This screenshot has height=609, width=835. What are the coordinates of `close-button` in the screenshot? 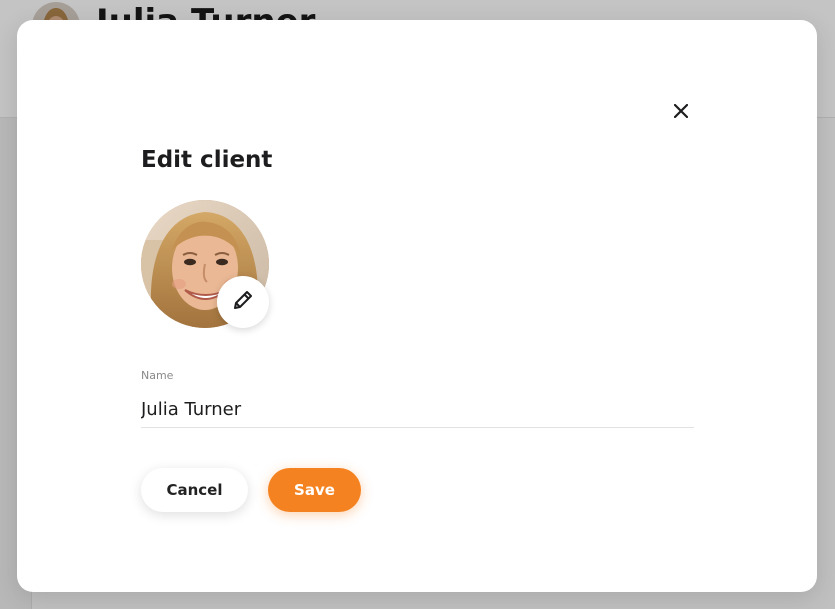 It's located at (681, 112).